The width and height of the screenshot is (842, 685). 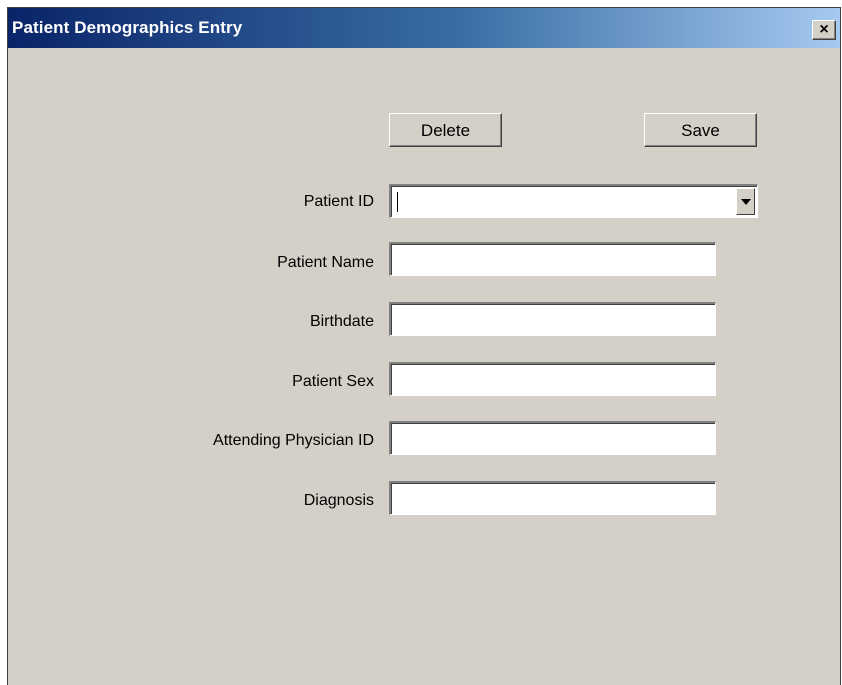 I want to click on close-icon: ×, so click(x=824, y=29).